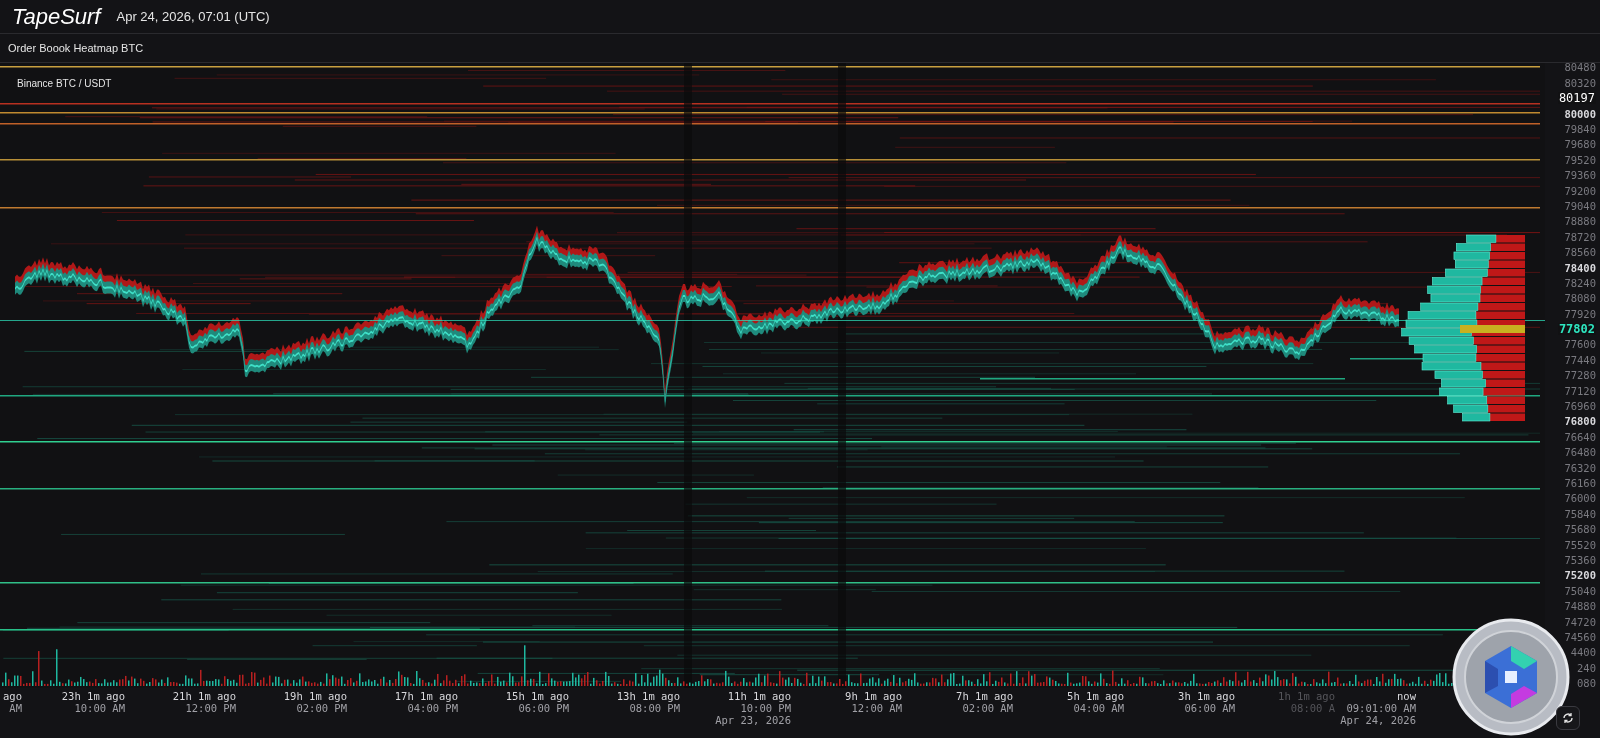  I want to click on chart-label: Binance BTC / USDT, so click(64, 84).